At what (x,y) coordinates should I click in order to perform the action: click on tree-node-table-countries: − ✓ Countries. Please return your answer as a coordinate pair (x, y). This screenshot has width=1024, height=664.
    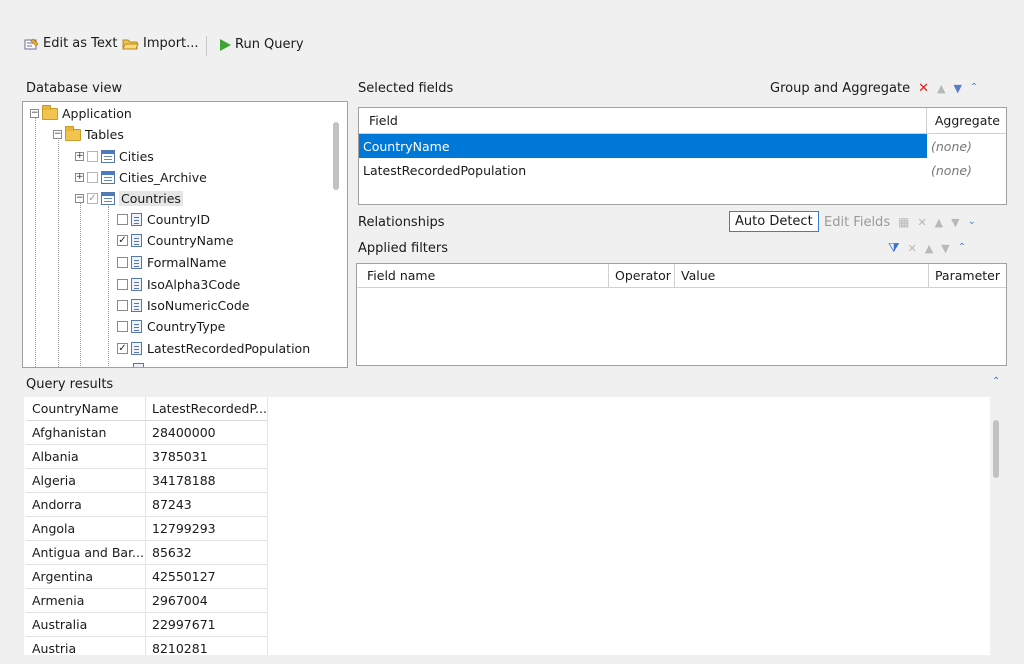
    Looking at the image, I should click on (129, 198).